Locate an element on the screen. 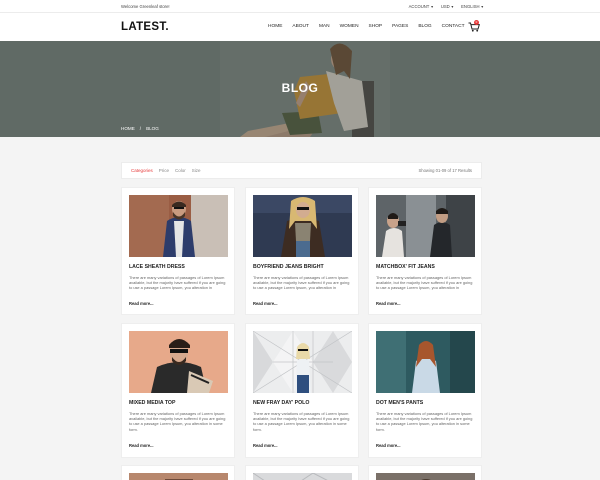 The height and width of the screenshot is (480, 600). breadcrumb-current: BLOG is located at coordinates (152, 128).